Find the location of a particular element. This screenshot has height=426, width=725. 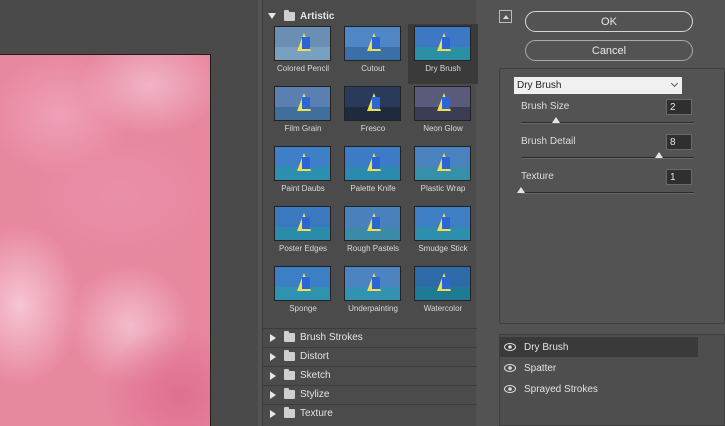

category-label: Sketch is located at coordinates (315, 375).